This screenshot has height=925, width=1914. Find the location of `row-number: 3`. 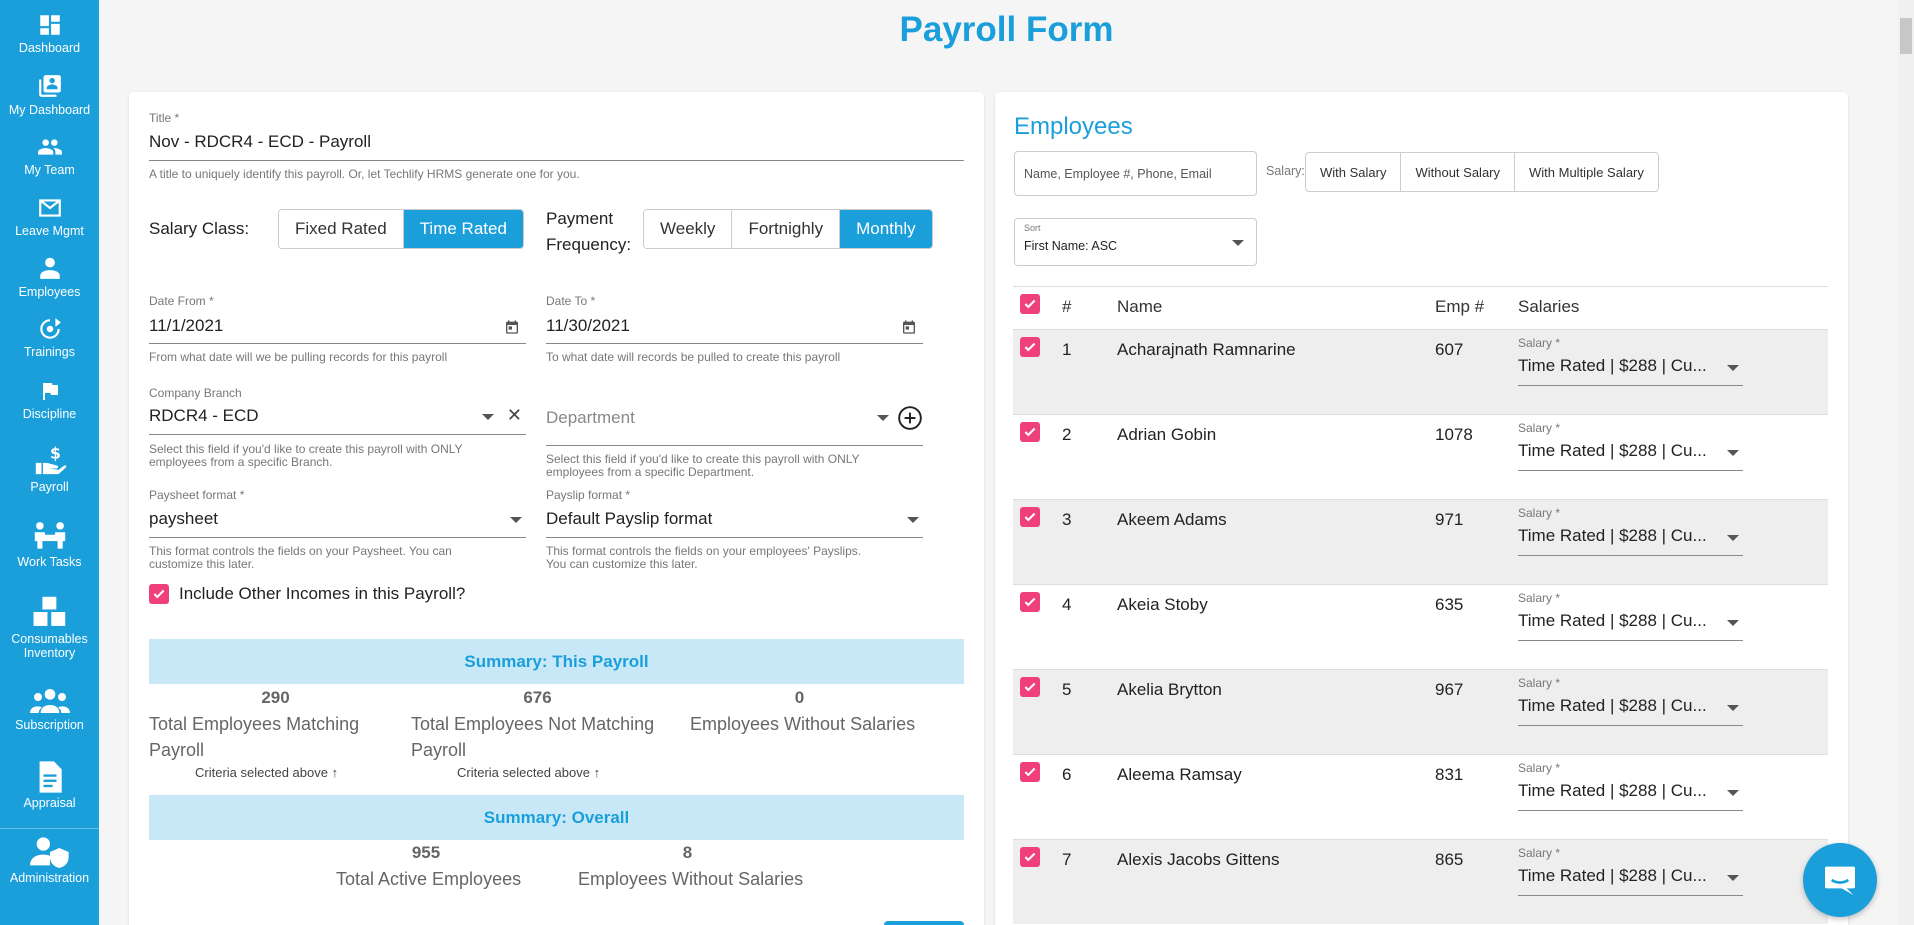

row-number: 3 is located at coordinates (1067, 519).